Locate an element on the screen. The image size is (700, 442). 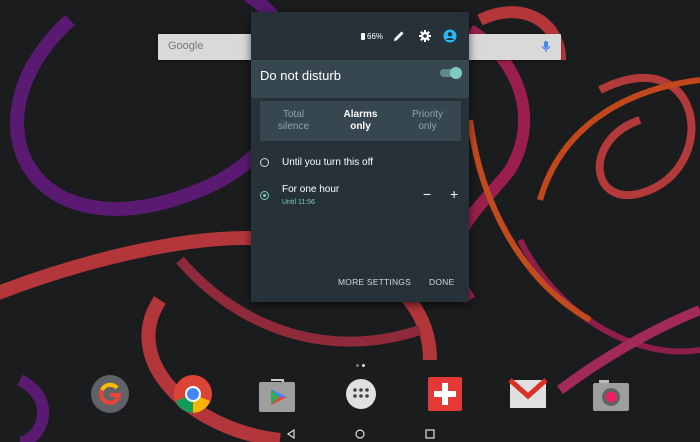
gmail-icon is located at coordinates (528, 394).